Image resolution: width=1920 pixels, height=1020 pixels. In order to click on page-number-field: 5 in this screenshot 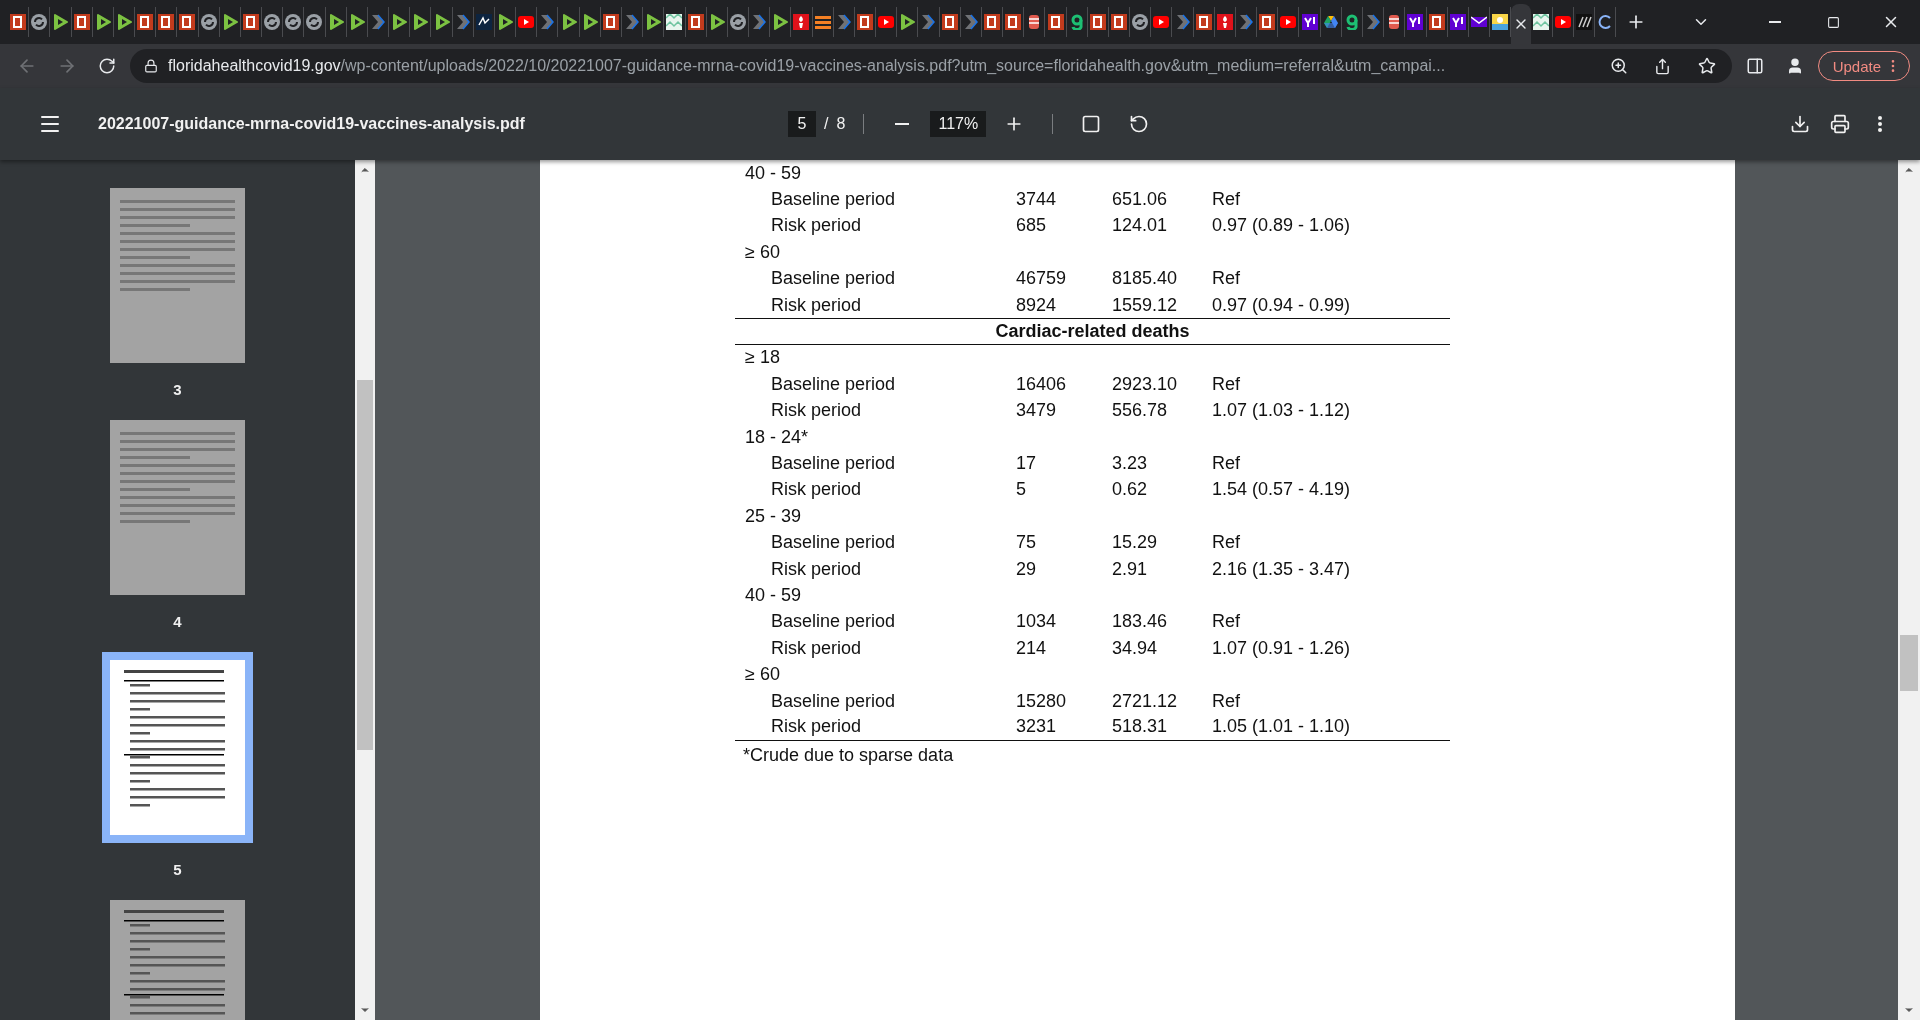, I will do `click(802, 124)`.